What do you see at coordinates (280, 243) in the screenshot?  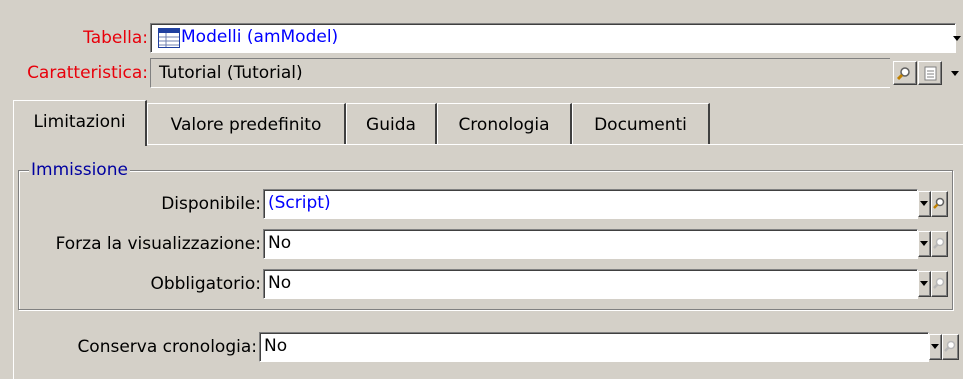 I see `force-display-value: No` at bounding box center [280, 243].